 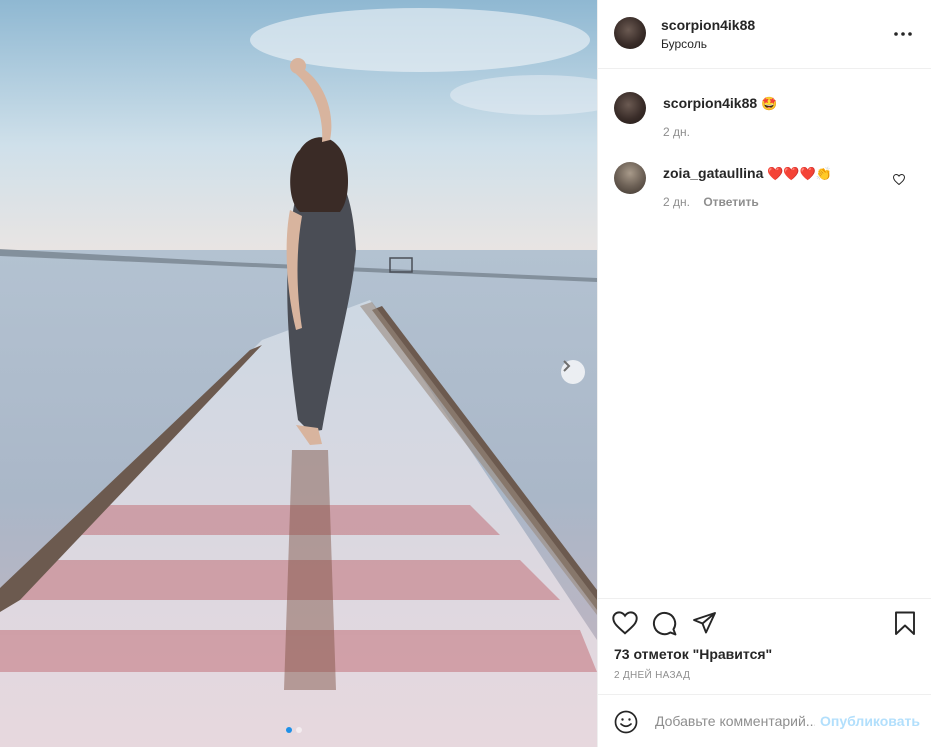 I want to click on comment-input, so click(x=735, y=721).